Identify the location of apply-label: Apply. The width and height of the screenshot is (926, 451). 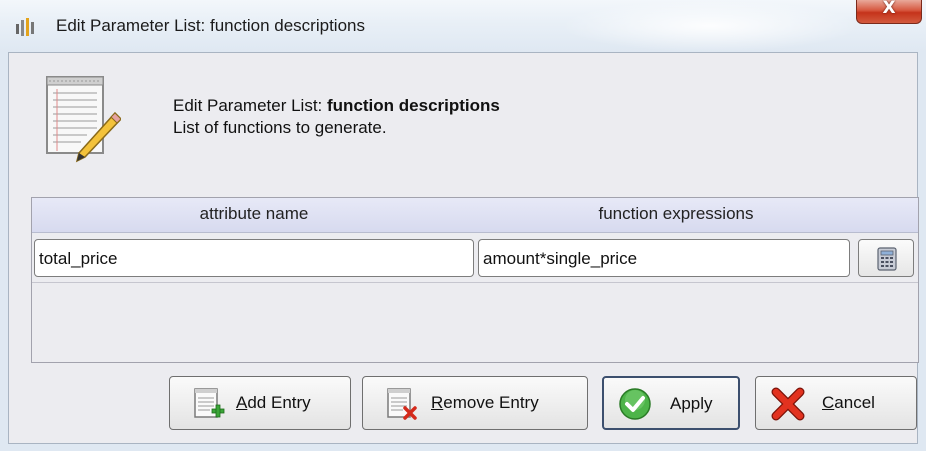
(691, 403).